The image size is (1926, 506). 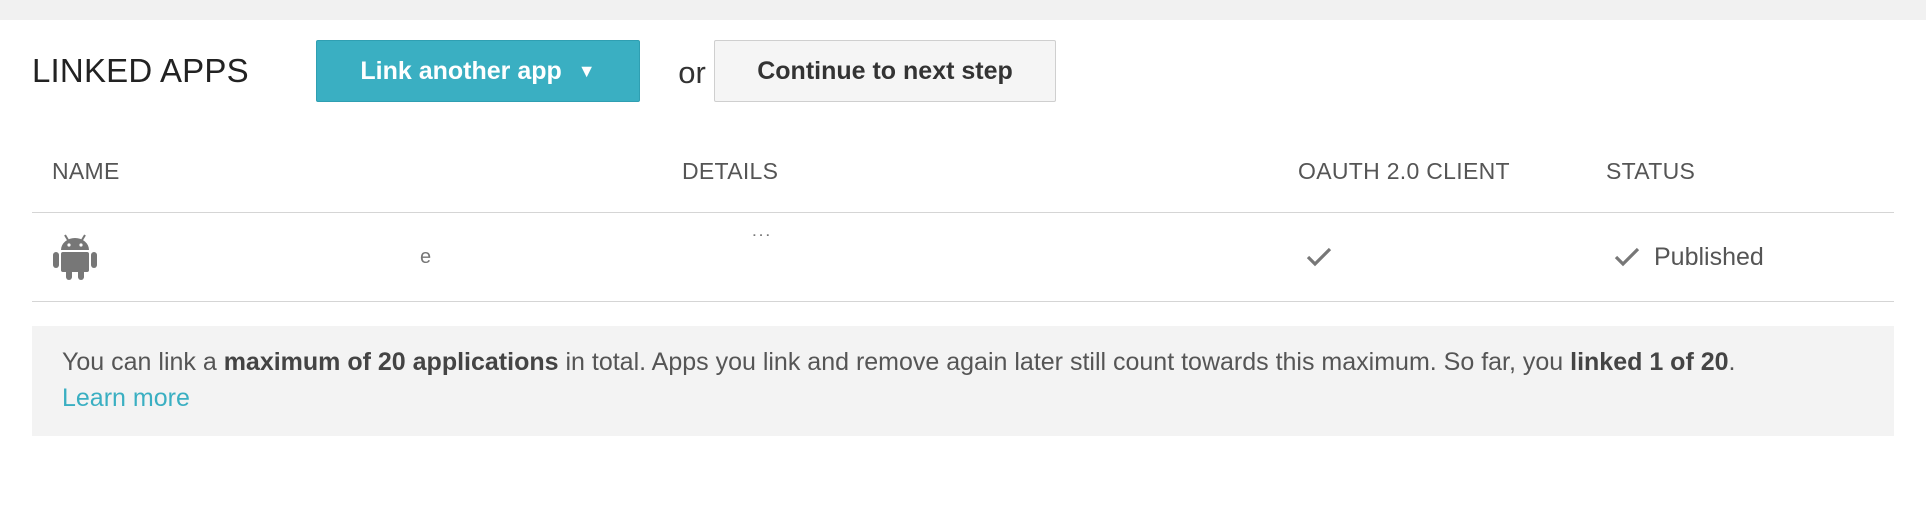 I want to click on column-header-name: NAME, so click(x=86, y=171).